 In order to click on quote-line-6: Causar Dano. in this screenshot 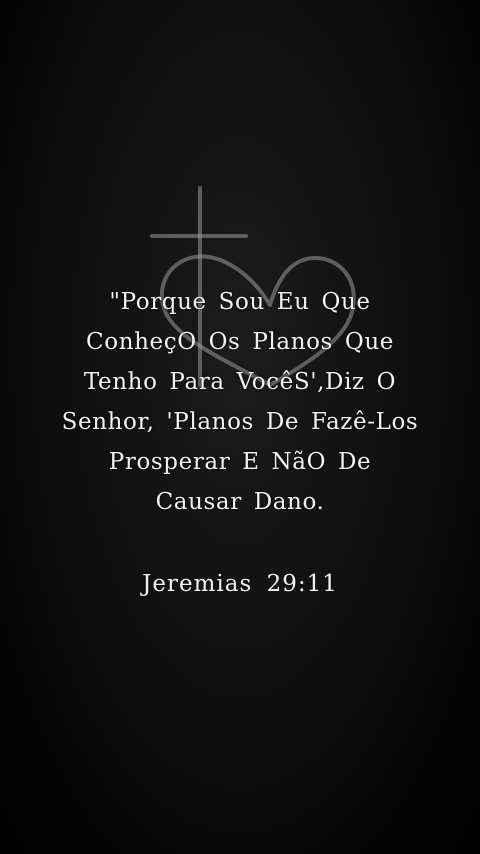, I will do `click(240, 502)`.